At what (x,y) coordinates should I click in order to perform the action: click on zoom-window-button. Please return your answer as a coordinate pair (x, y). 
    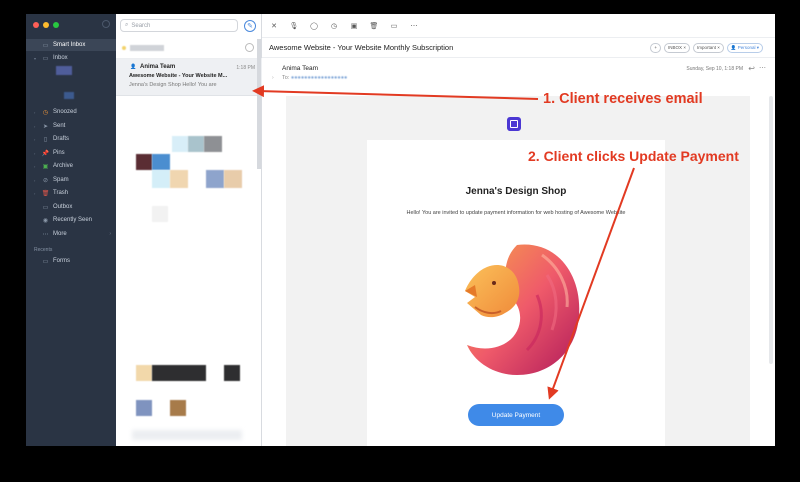
    Looking at the image, I should click on (56, 25).